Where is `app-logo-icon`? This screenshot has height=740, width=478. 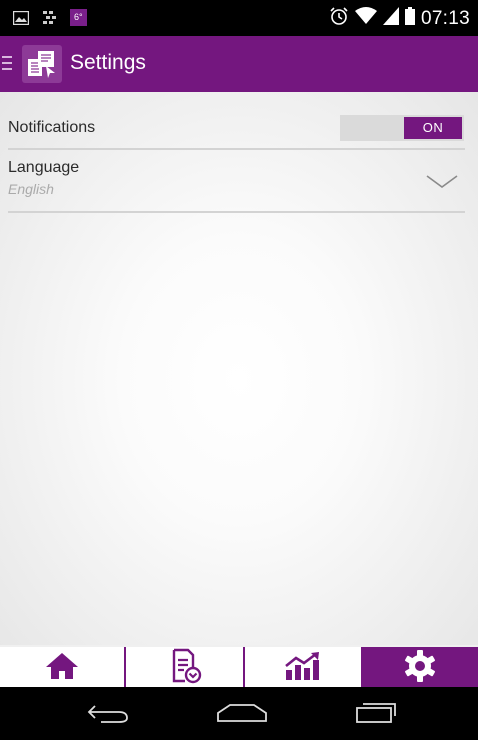 app-logo-icon is located at coordinates (42, 64).